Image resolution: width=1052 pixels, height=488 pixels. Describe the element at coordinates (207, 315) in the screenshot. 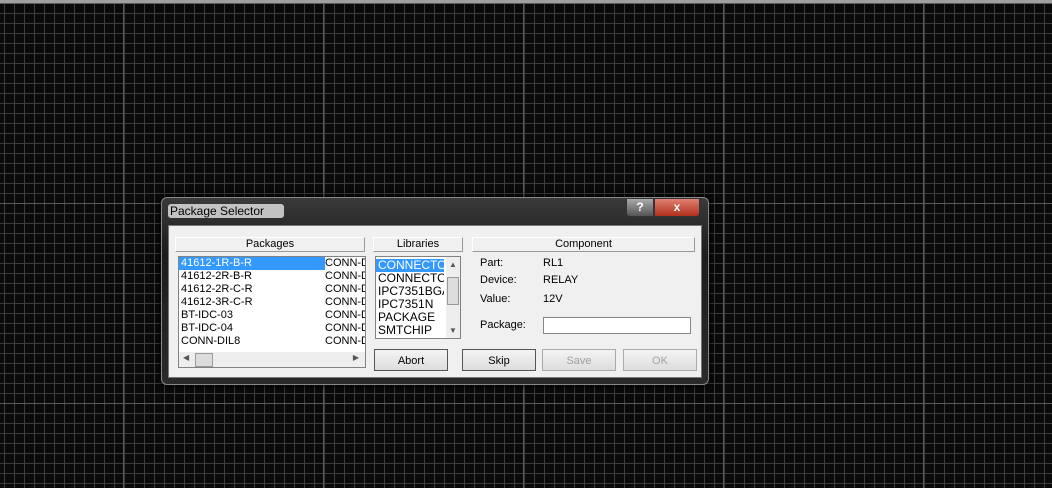

I see `package-name: BT-IDC-03` at that location.